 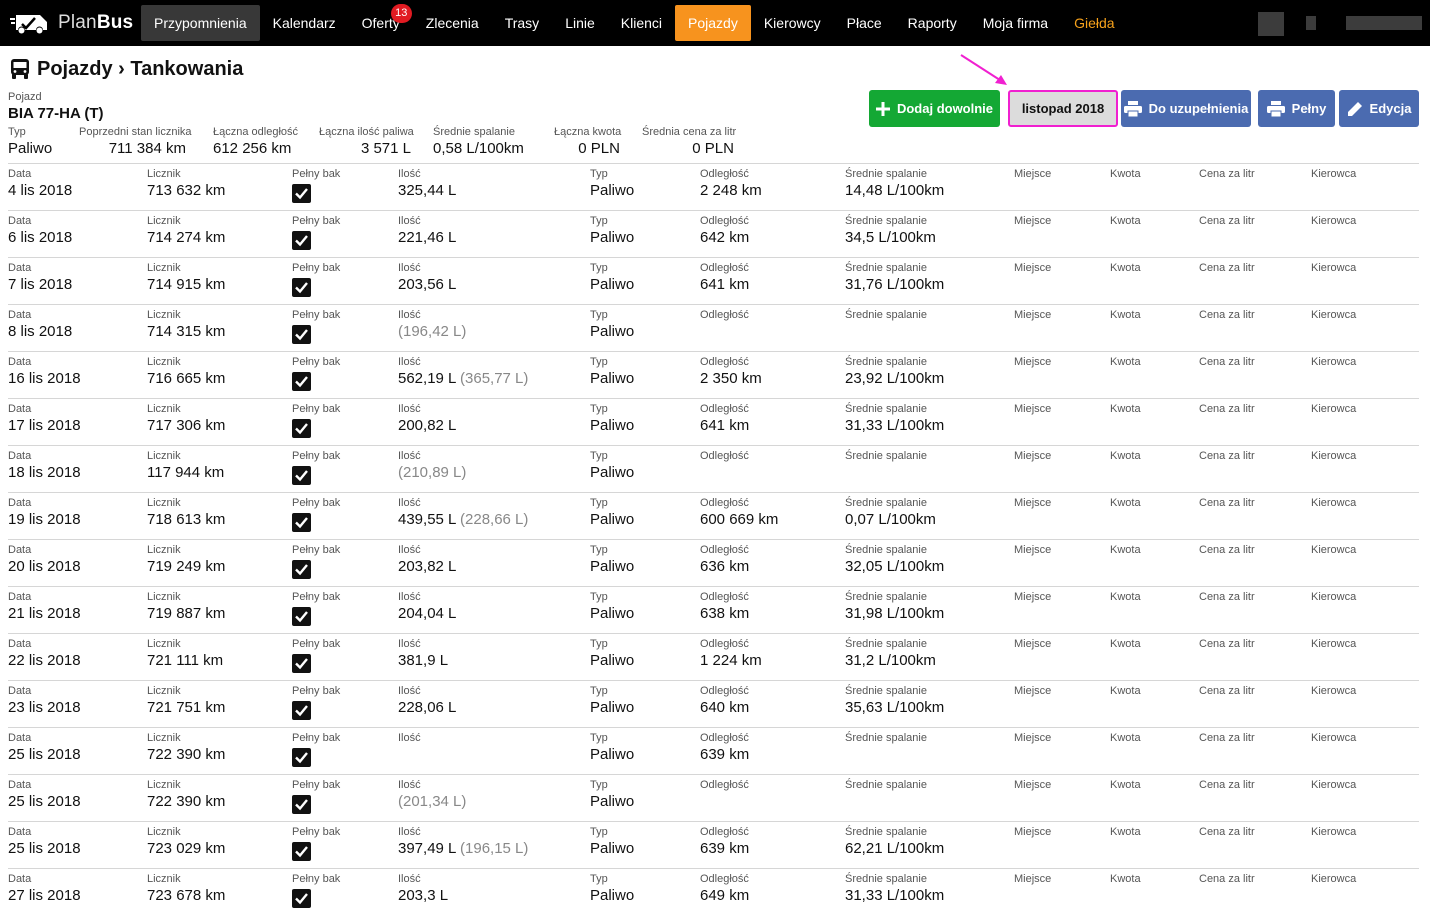 What do you see at coordinates (580, 23) in the screenshot?
I see `nav-item: Linie` at bounding box center [580, 23].